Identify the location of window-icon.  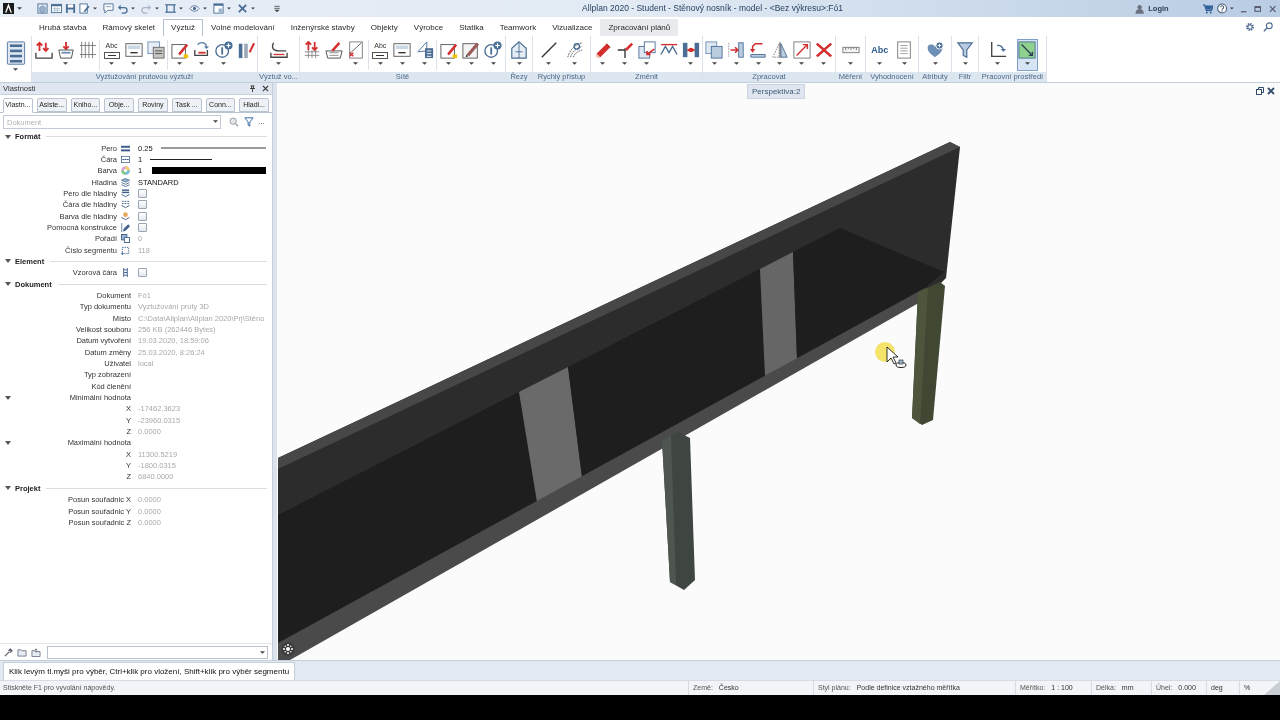
(218, 8).